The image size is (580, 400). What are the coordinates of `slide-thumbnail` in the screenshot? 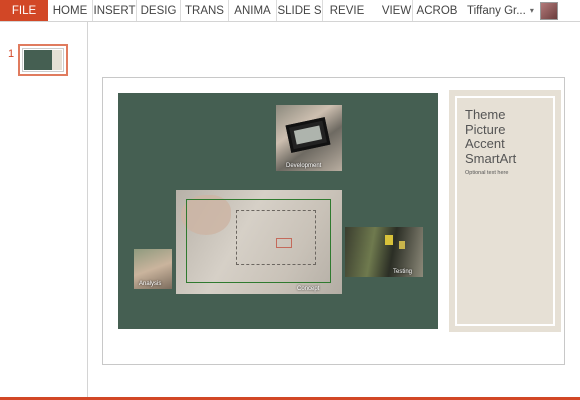 It's located at (43, 60).